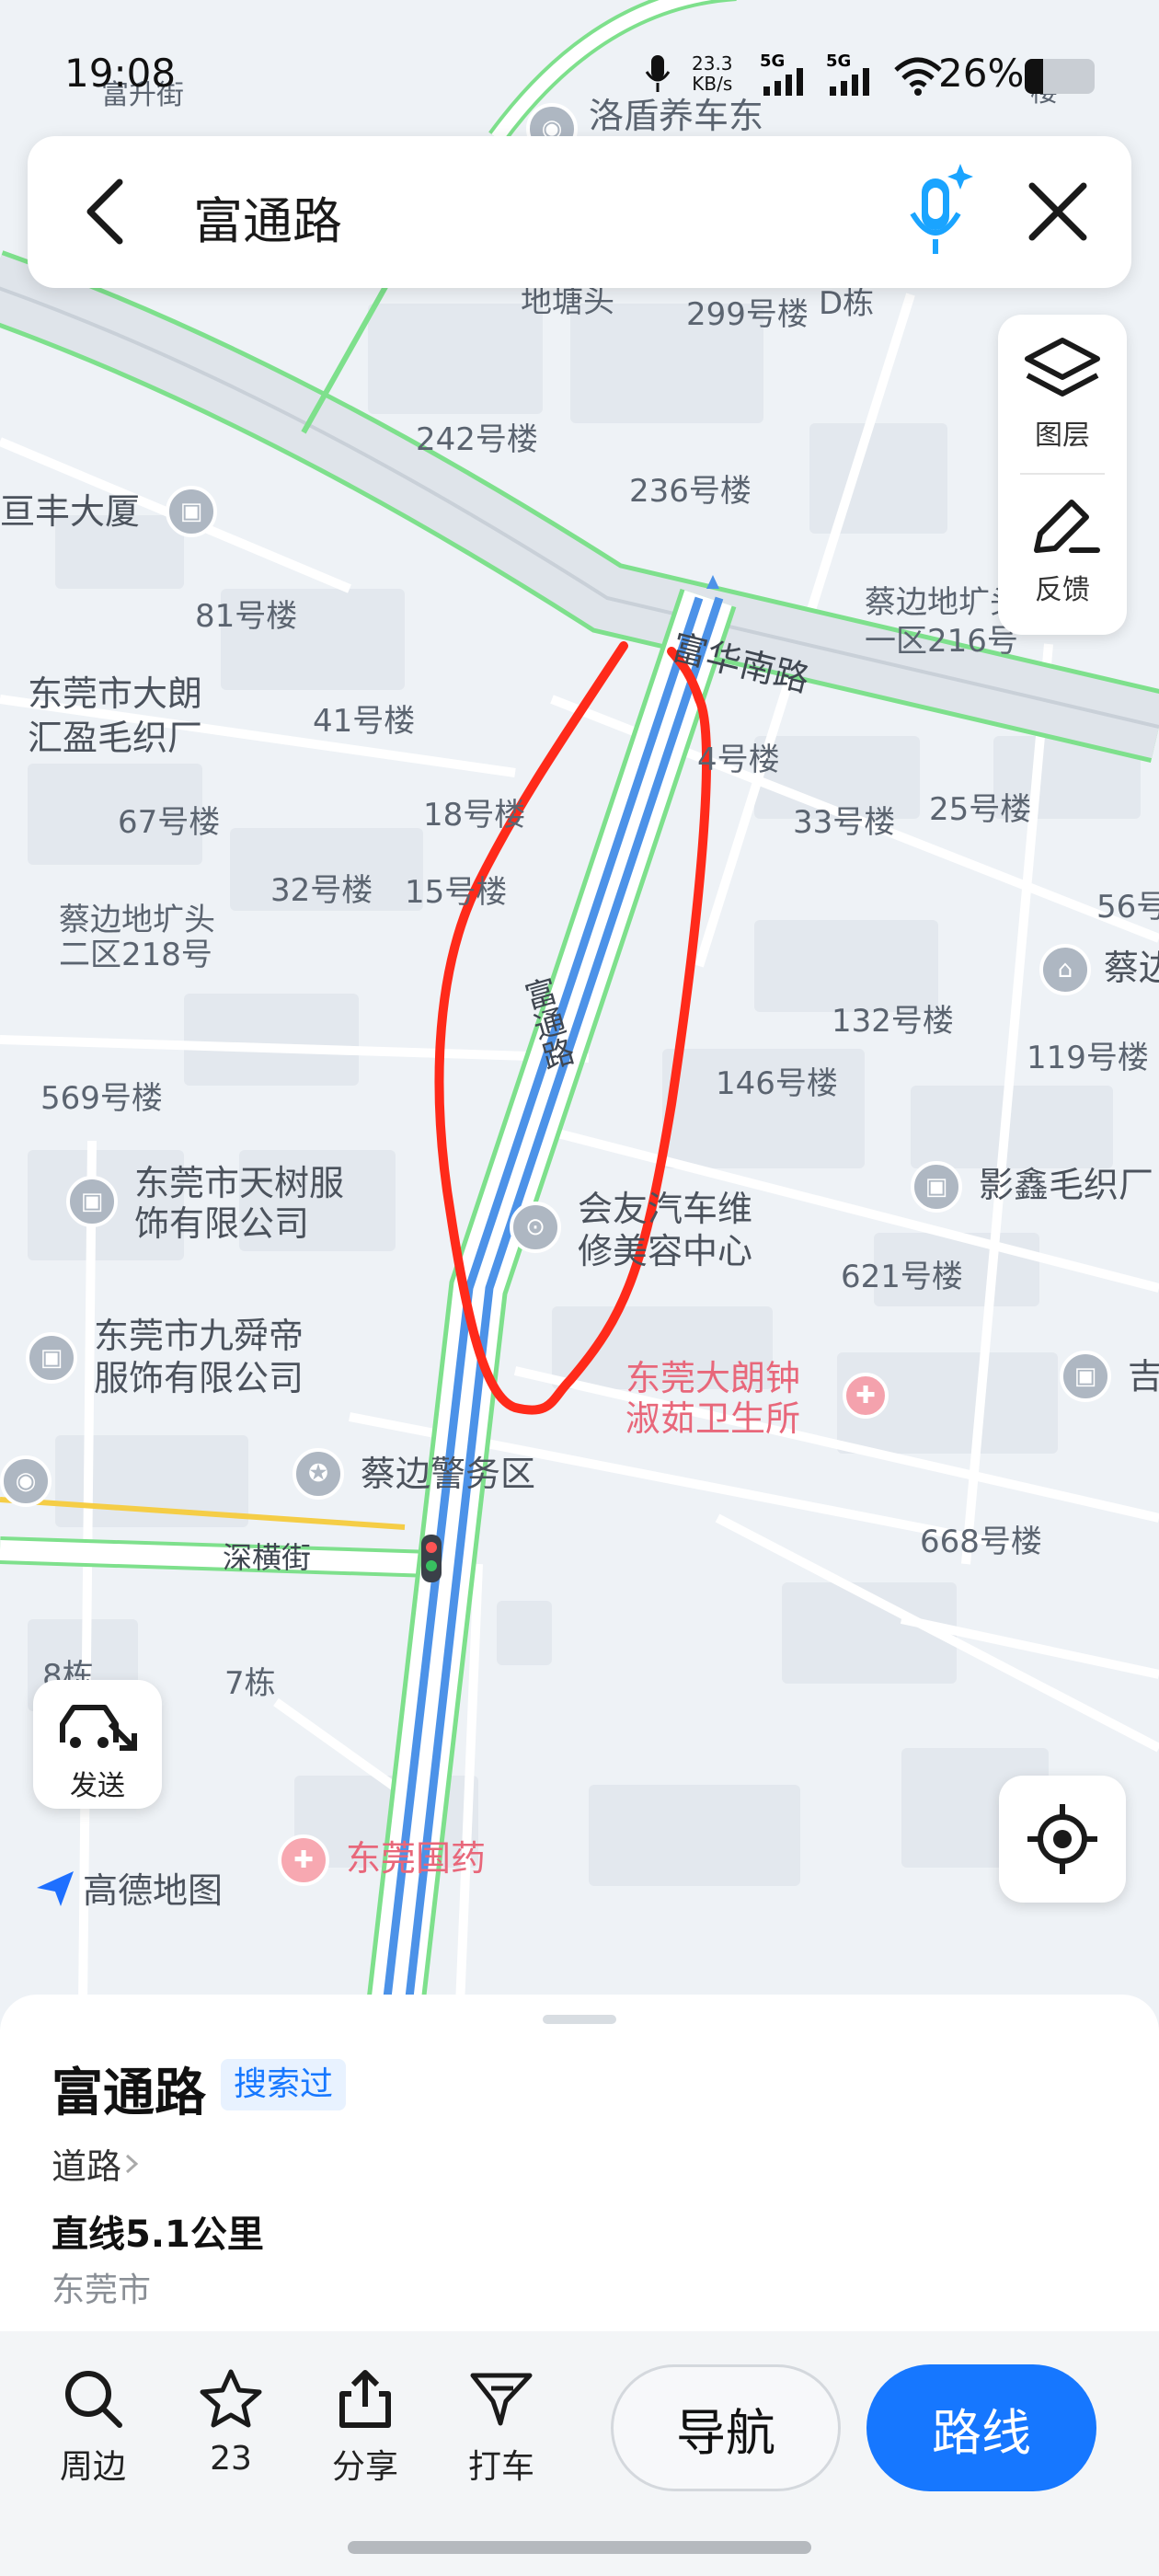 The height and width of the screenshot is (2576, 1159). Describe the element at coordinates (284, 2084) in the screenshot. I see `searched-badge: 搜索过` at that location.